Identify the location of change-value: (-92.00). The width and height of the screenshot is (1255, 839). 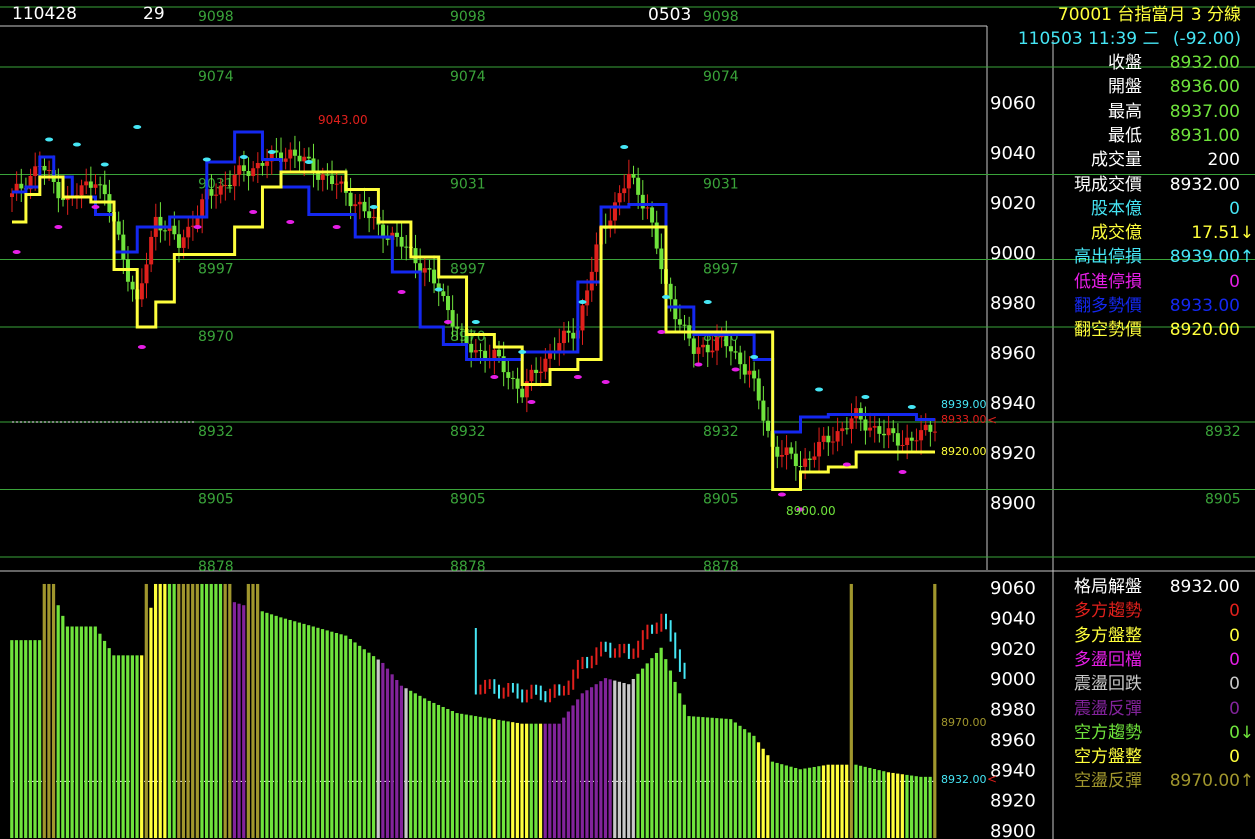
(1206, 39).